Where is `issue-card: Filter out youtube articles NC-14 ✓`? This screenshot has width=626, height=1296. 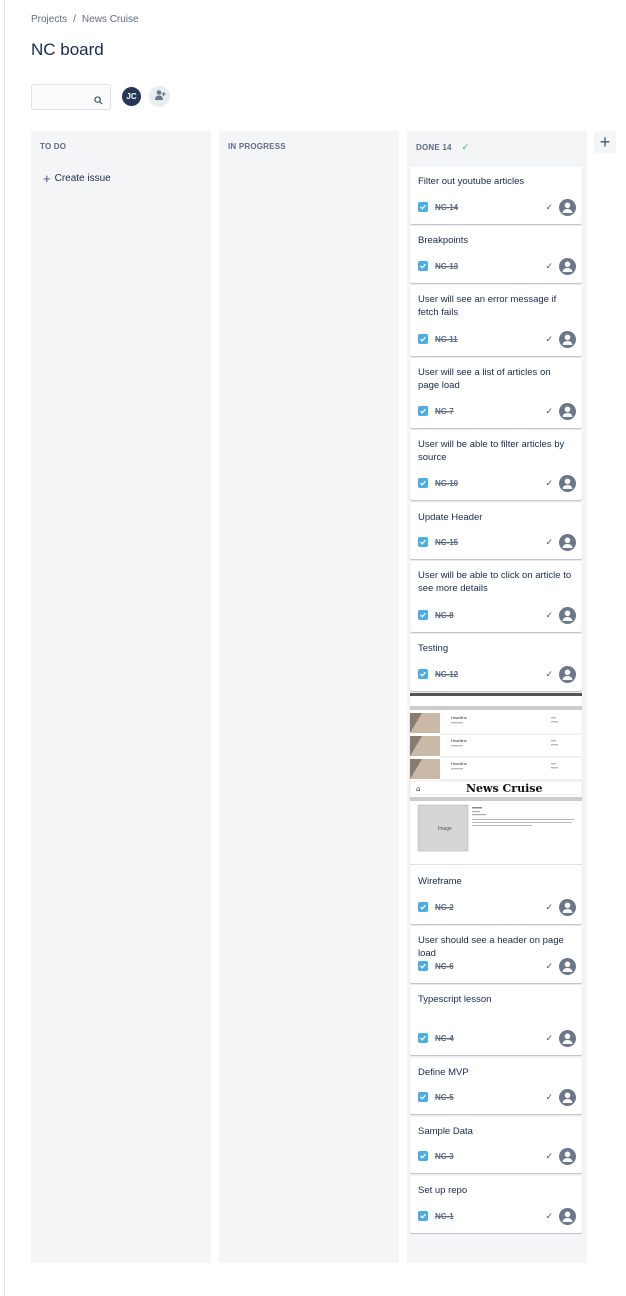
issue-card: Filter out youtube articles NC-14 ✓ is located at coordinates (496, 195).